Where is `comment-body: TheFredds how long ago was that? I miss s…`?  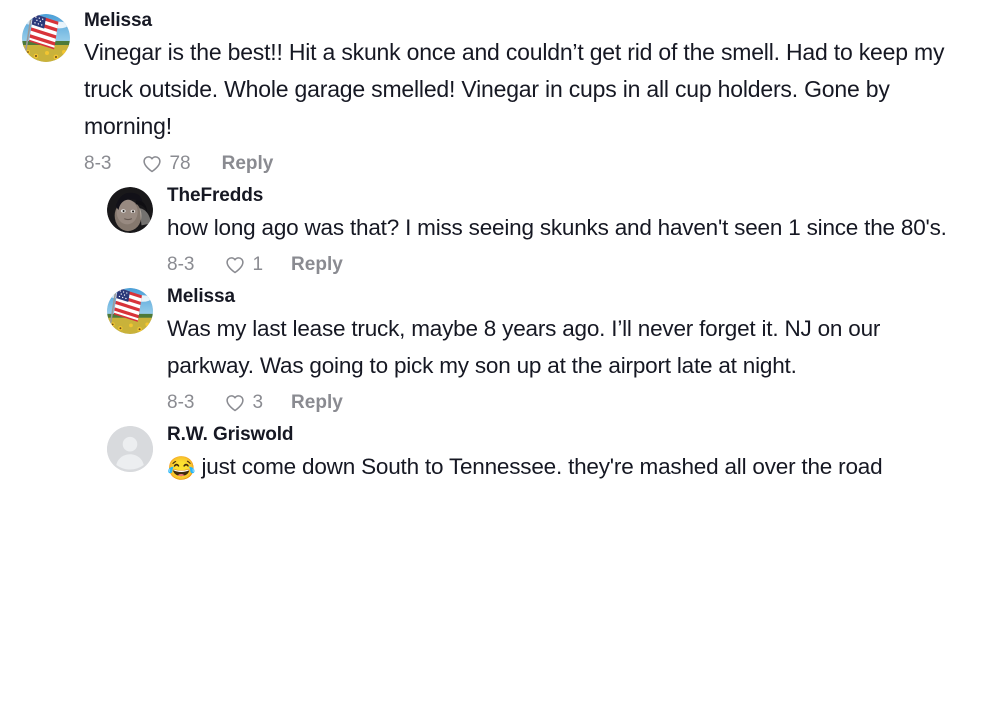
comment-body: TheFredds how long ago was that? I miss s… is located at coordinates (565, 227).